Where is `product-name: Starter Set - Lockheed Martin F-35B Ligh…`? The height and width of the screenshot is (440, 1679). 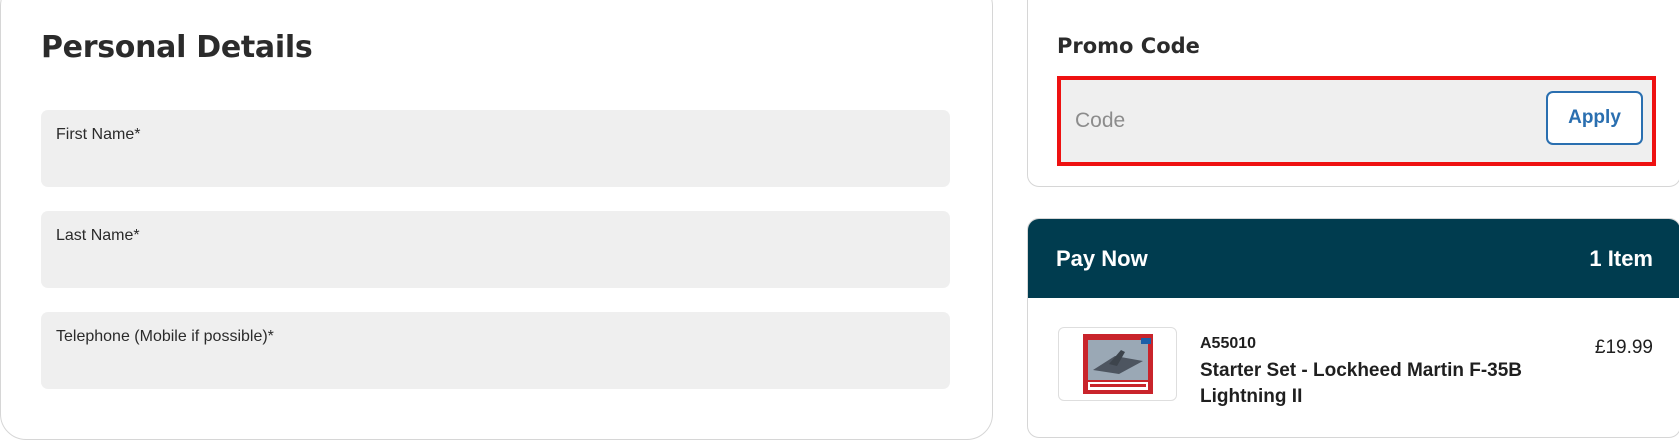
product-name: Starter Set - Lockheed Martin F-35B Ligh… is located at coordinates (1365, 384).